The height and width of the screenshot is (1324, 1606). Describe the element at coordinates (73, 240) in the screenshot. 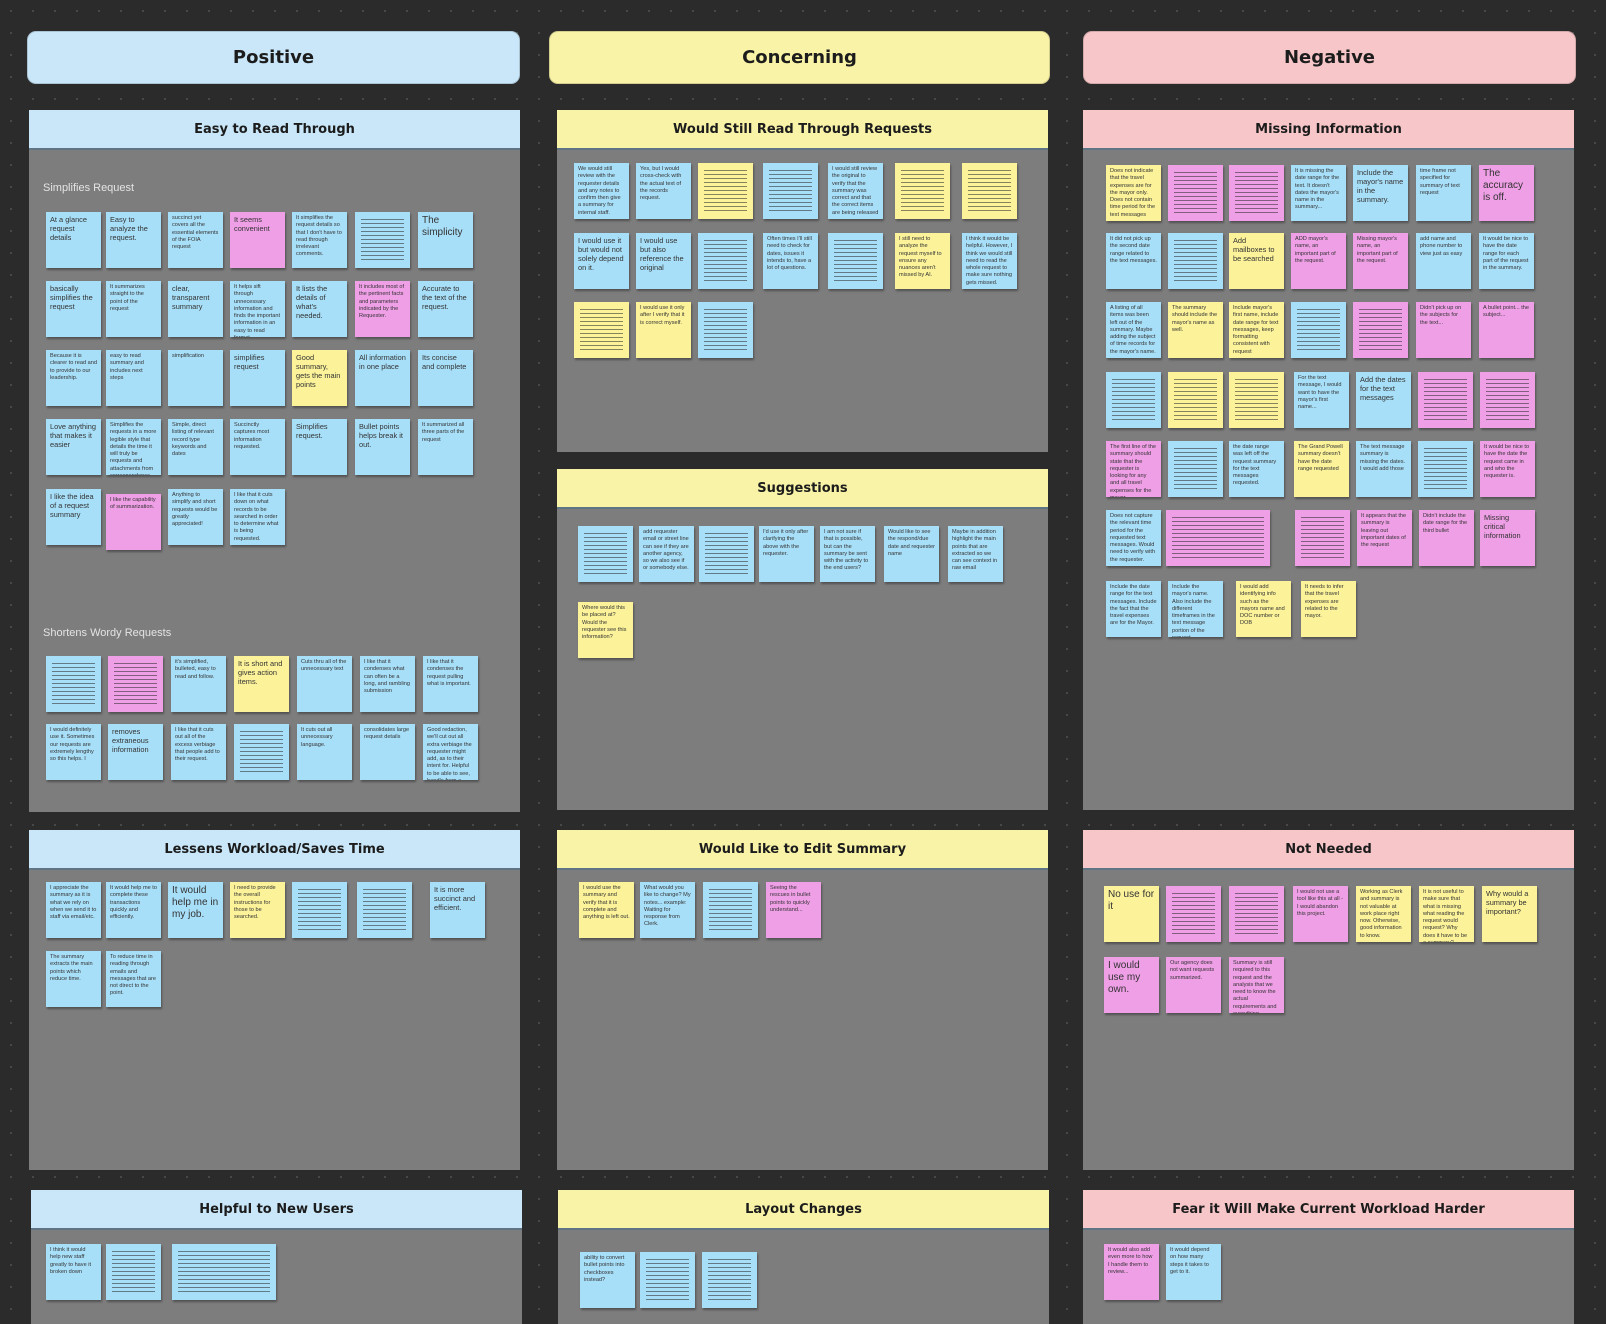

I see `sticky-note: At a glance request details` at that location.